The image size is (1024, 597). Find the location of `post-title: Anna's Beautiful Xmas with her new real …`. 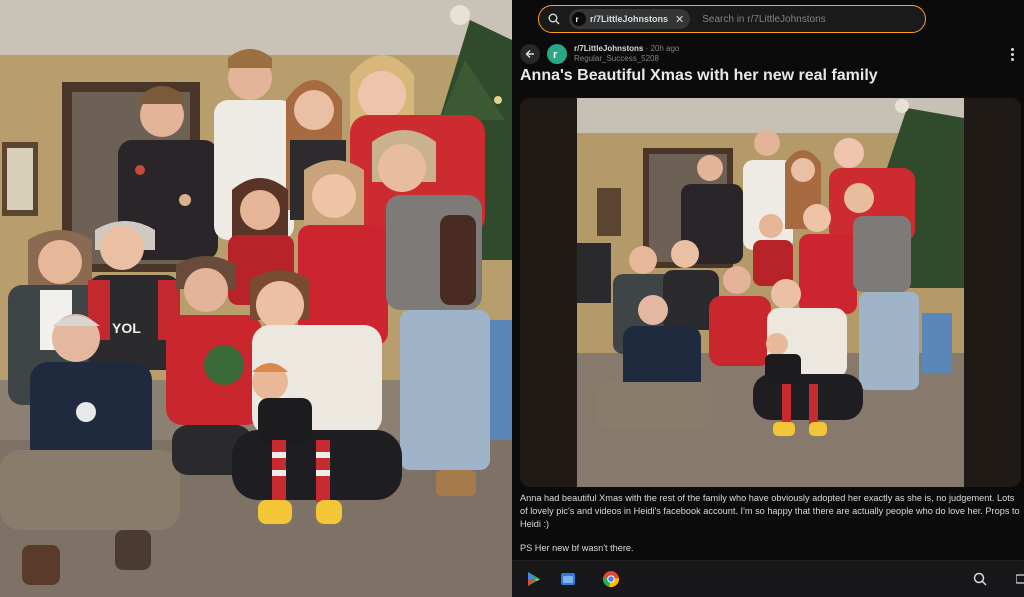

post-title: Anna's Beautiful Xmas with her new real … is located at coordinates (699, 76).